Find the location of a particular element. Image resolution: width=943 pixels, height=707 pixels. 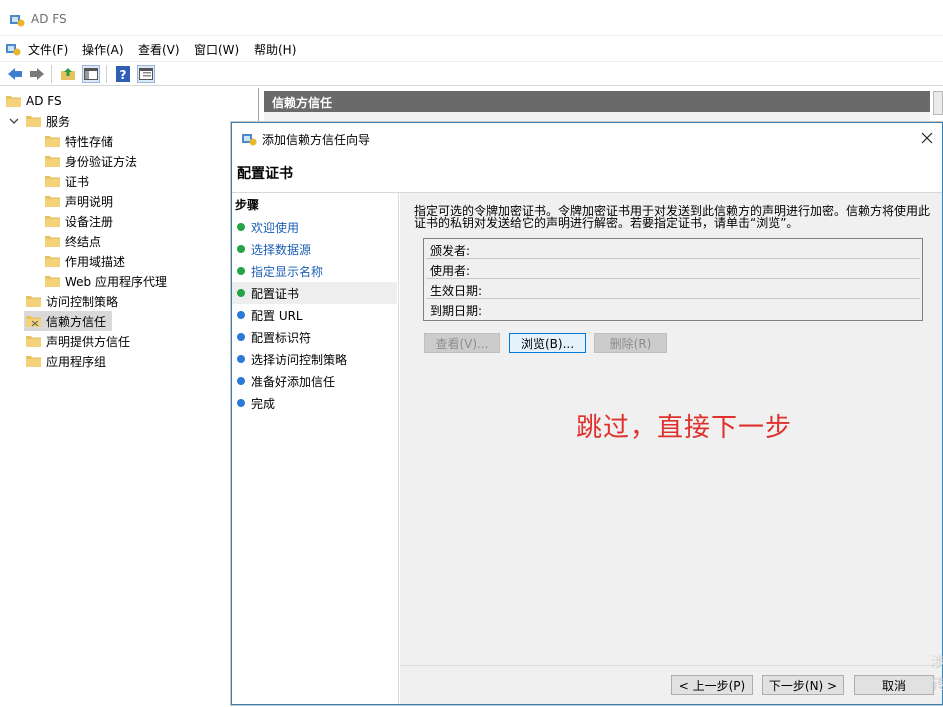

results-pane-header: 信赖方信任 is located at coordinates (597, 101).